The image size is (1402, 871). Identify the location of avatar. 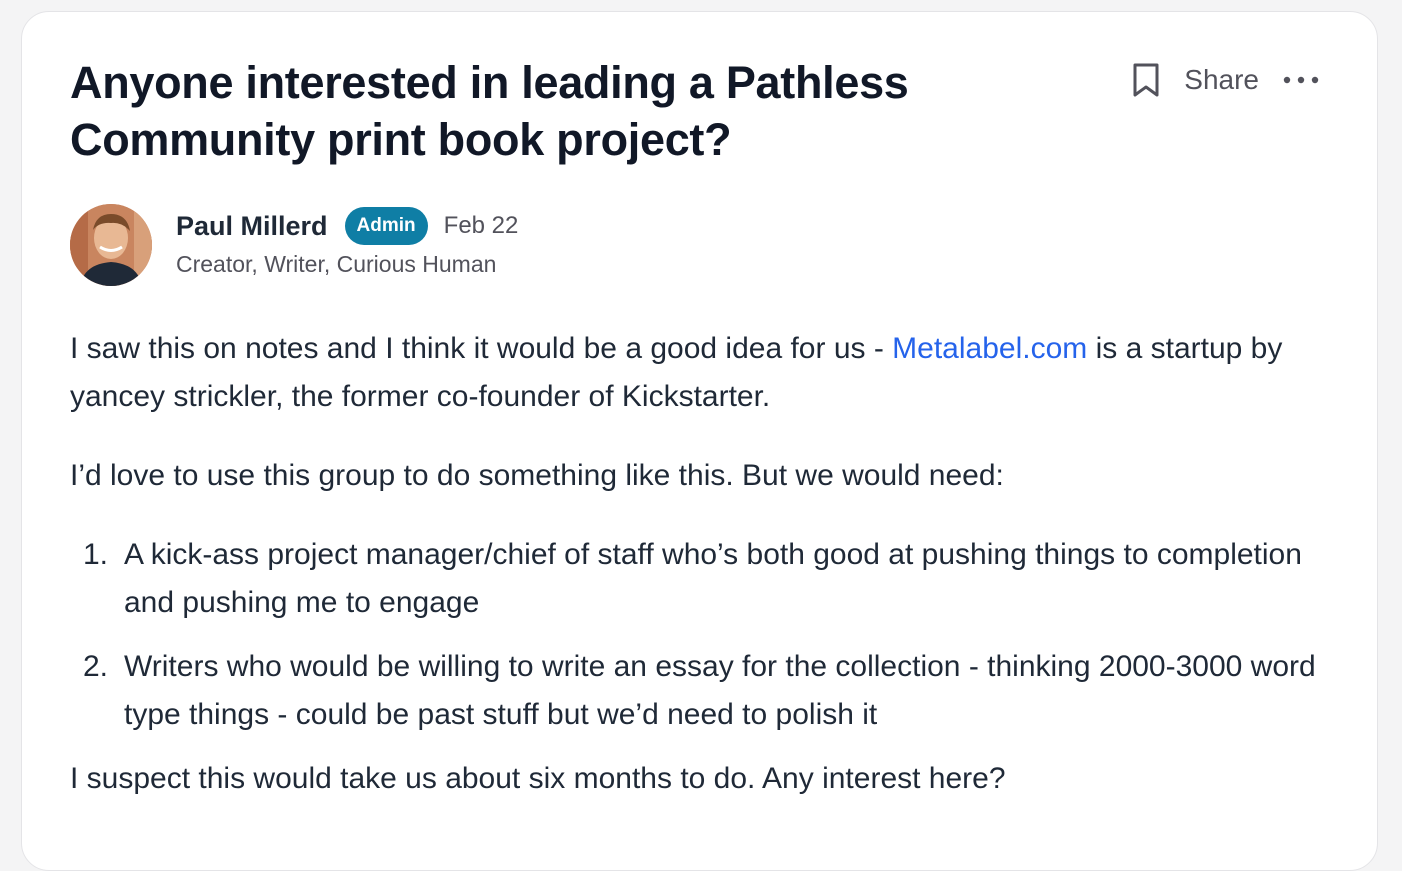
(111, 245).